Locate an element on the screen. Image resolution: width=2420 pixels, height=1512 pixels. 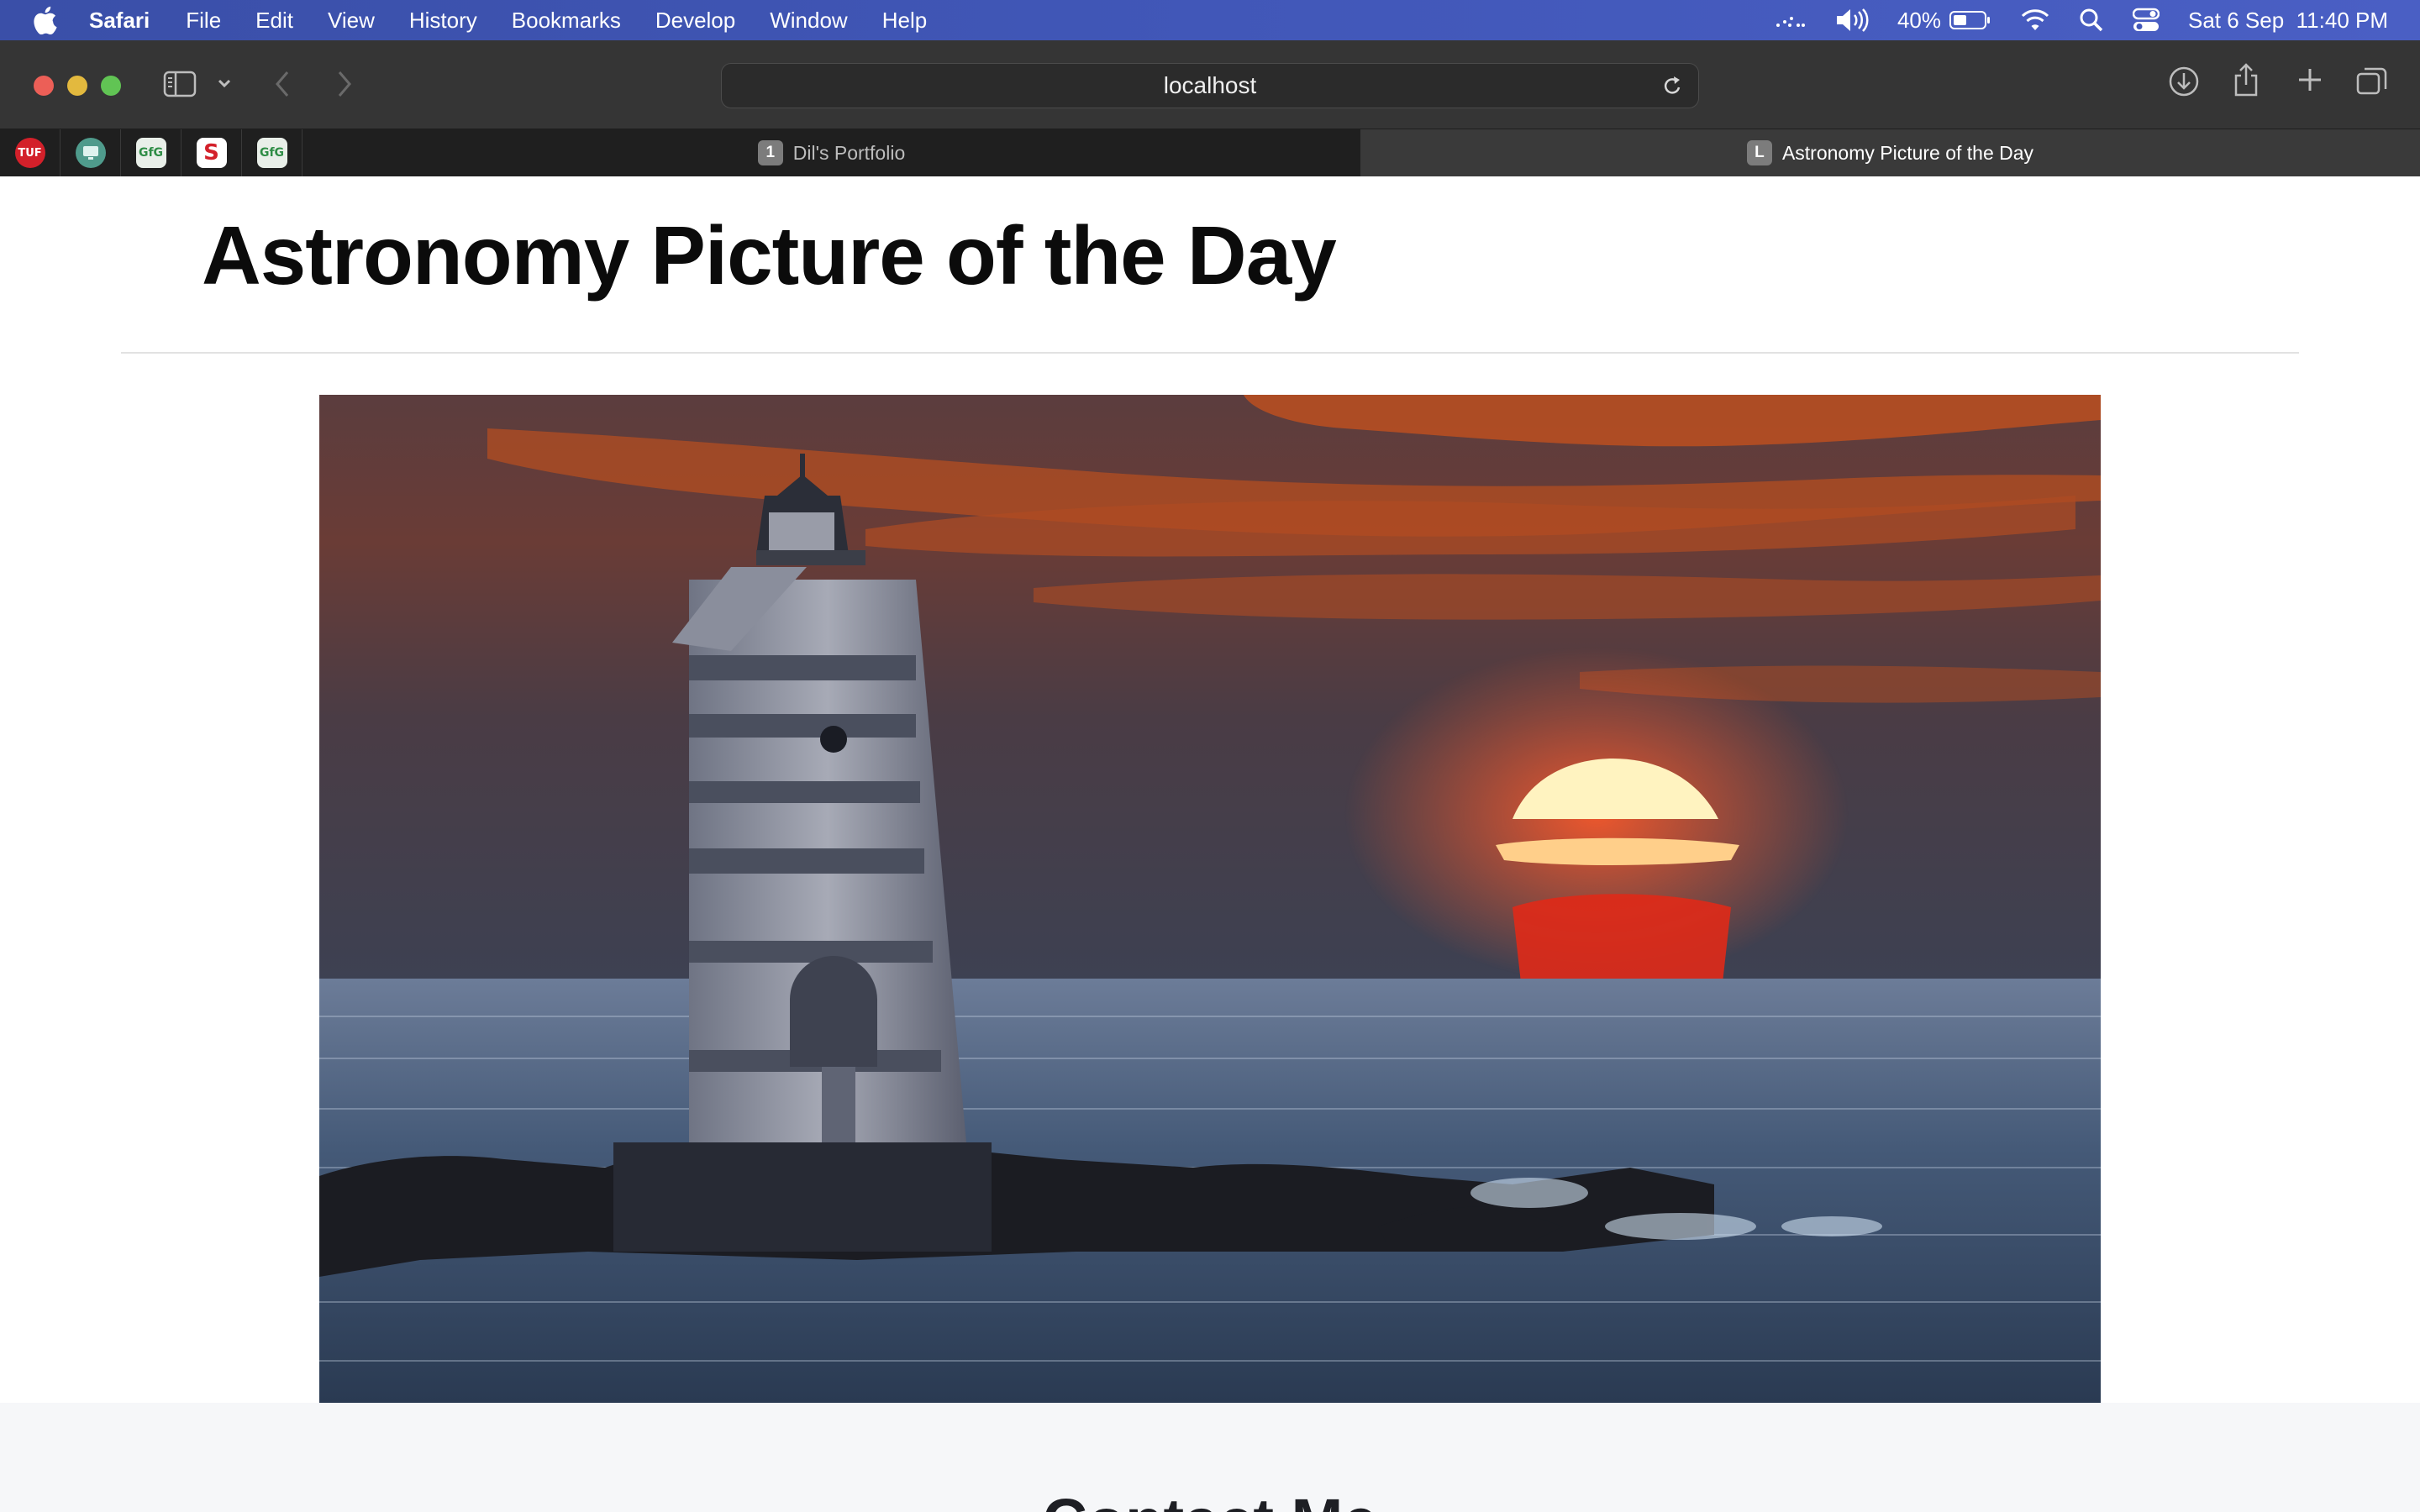
menubar-status-area: 40% Sat 6 Sep 11:40 PM is located at coordinates (2081, 20).